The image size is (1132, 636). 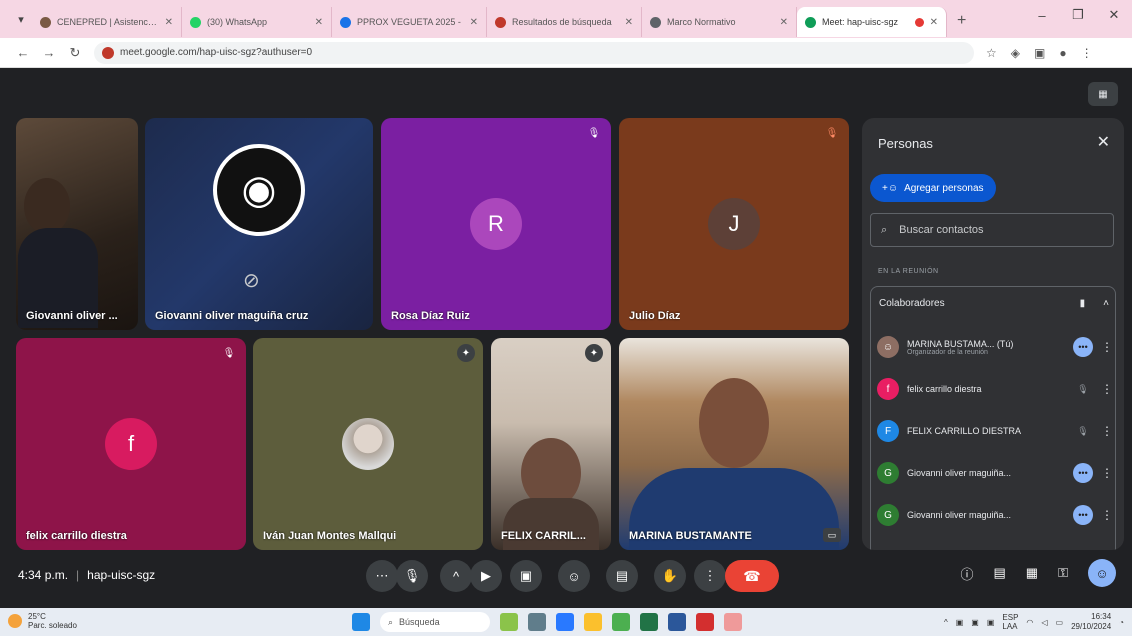 I want to click on extension-icon: ◈, so click(x=1015, y=53).